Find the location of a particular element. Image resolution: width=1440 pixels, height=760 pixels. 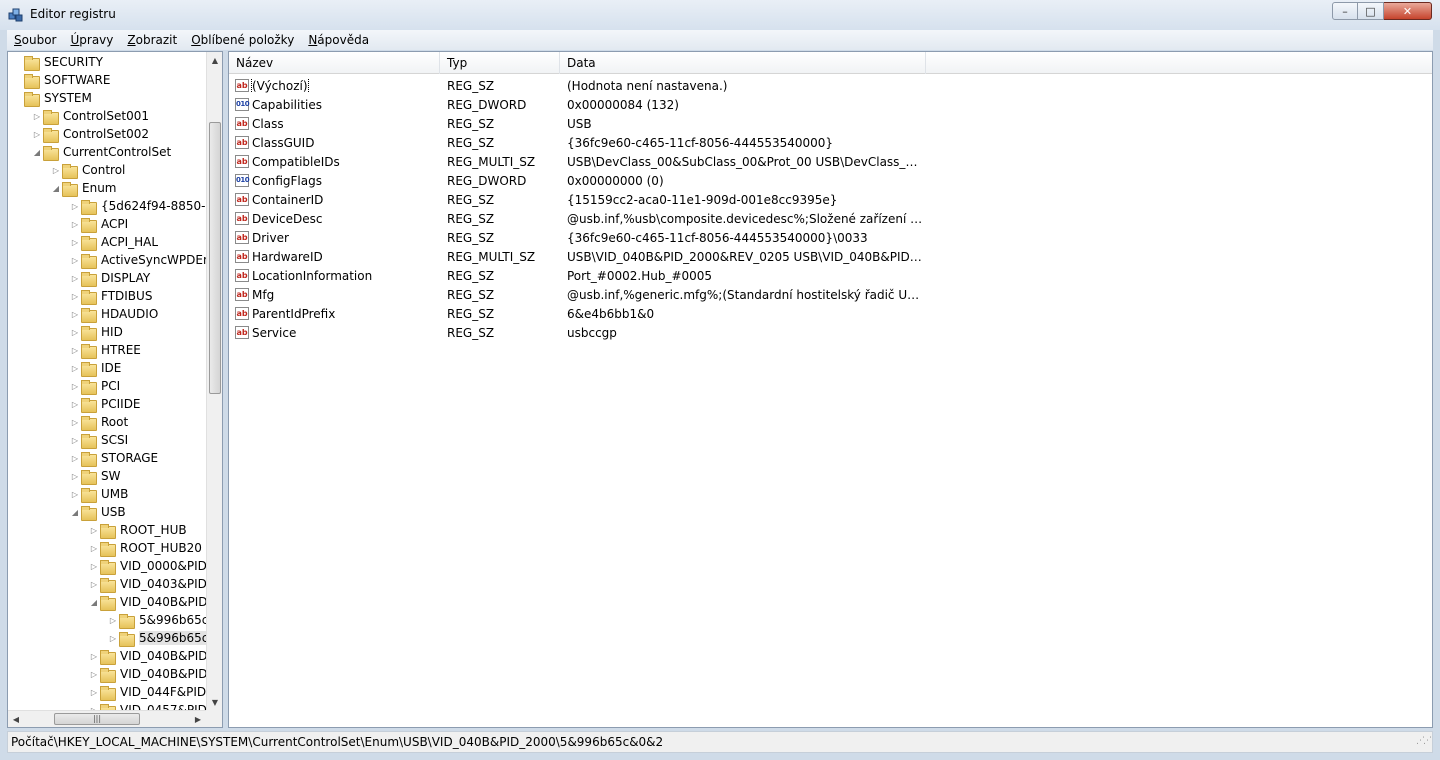

tree-node: ▷ VID_0000&PID_000 is located at coordinates (147, 566).